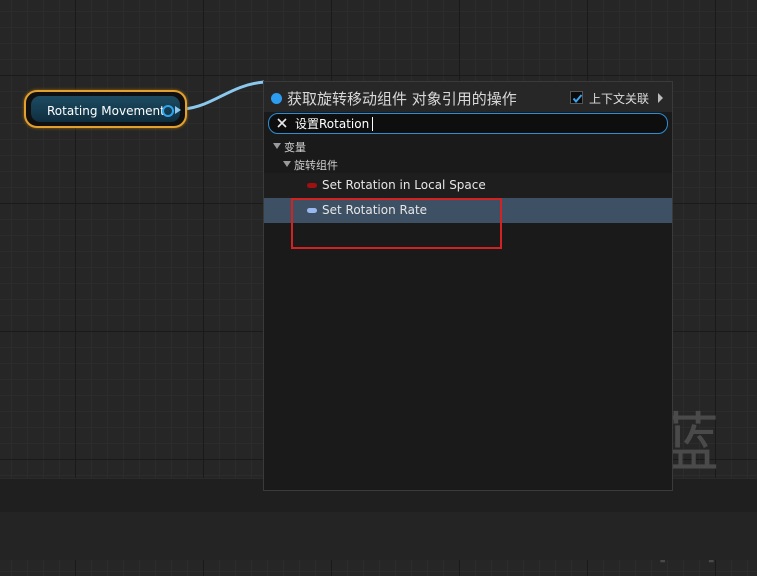  I want to click on output-pin-icon, so click(168, 111).